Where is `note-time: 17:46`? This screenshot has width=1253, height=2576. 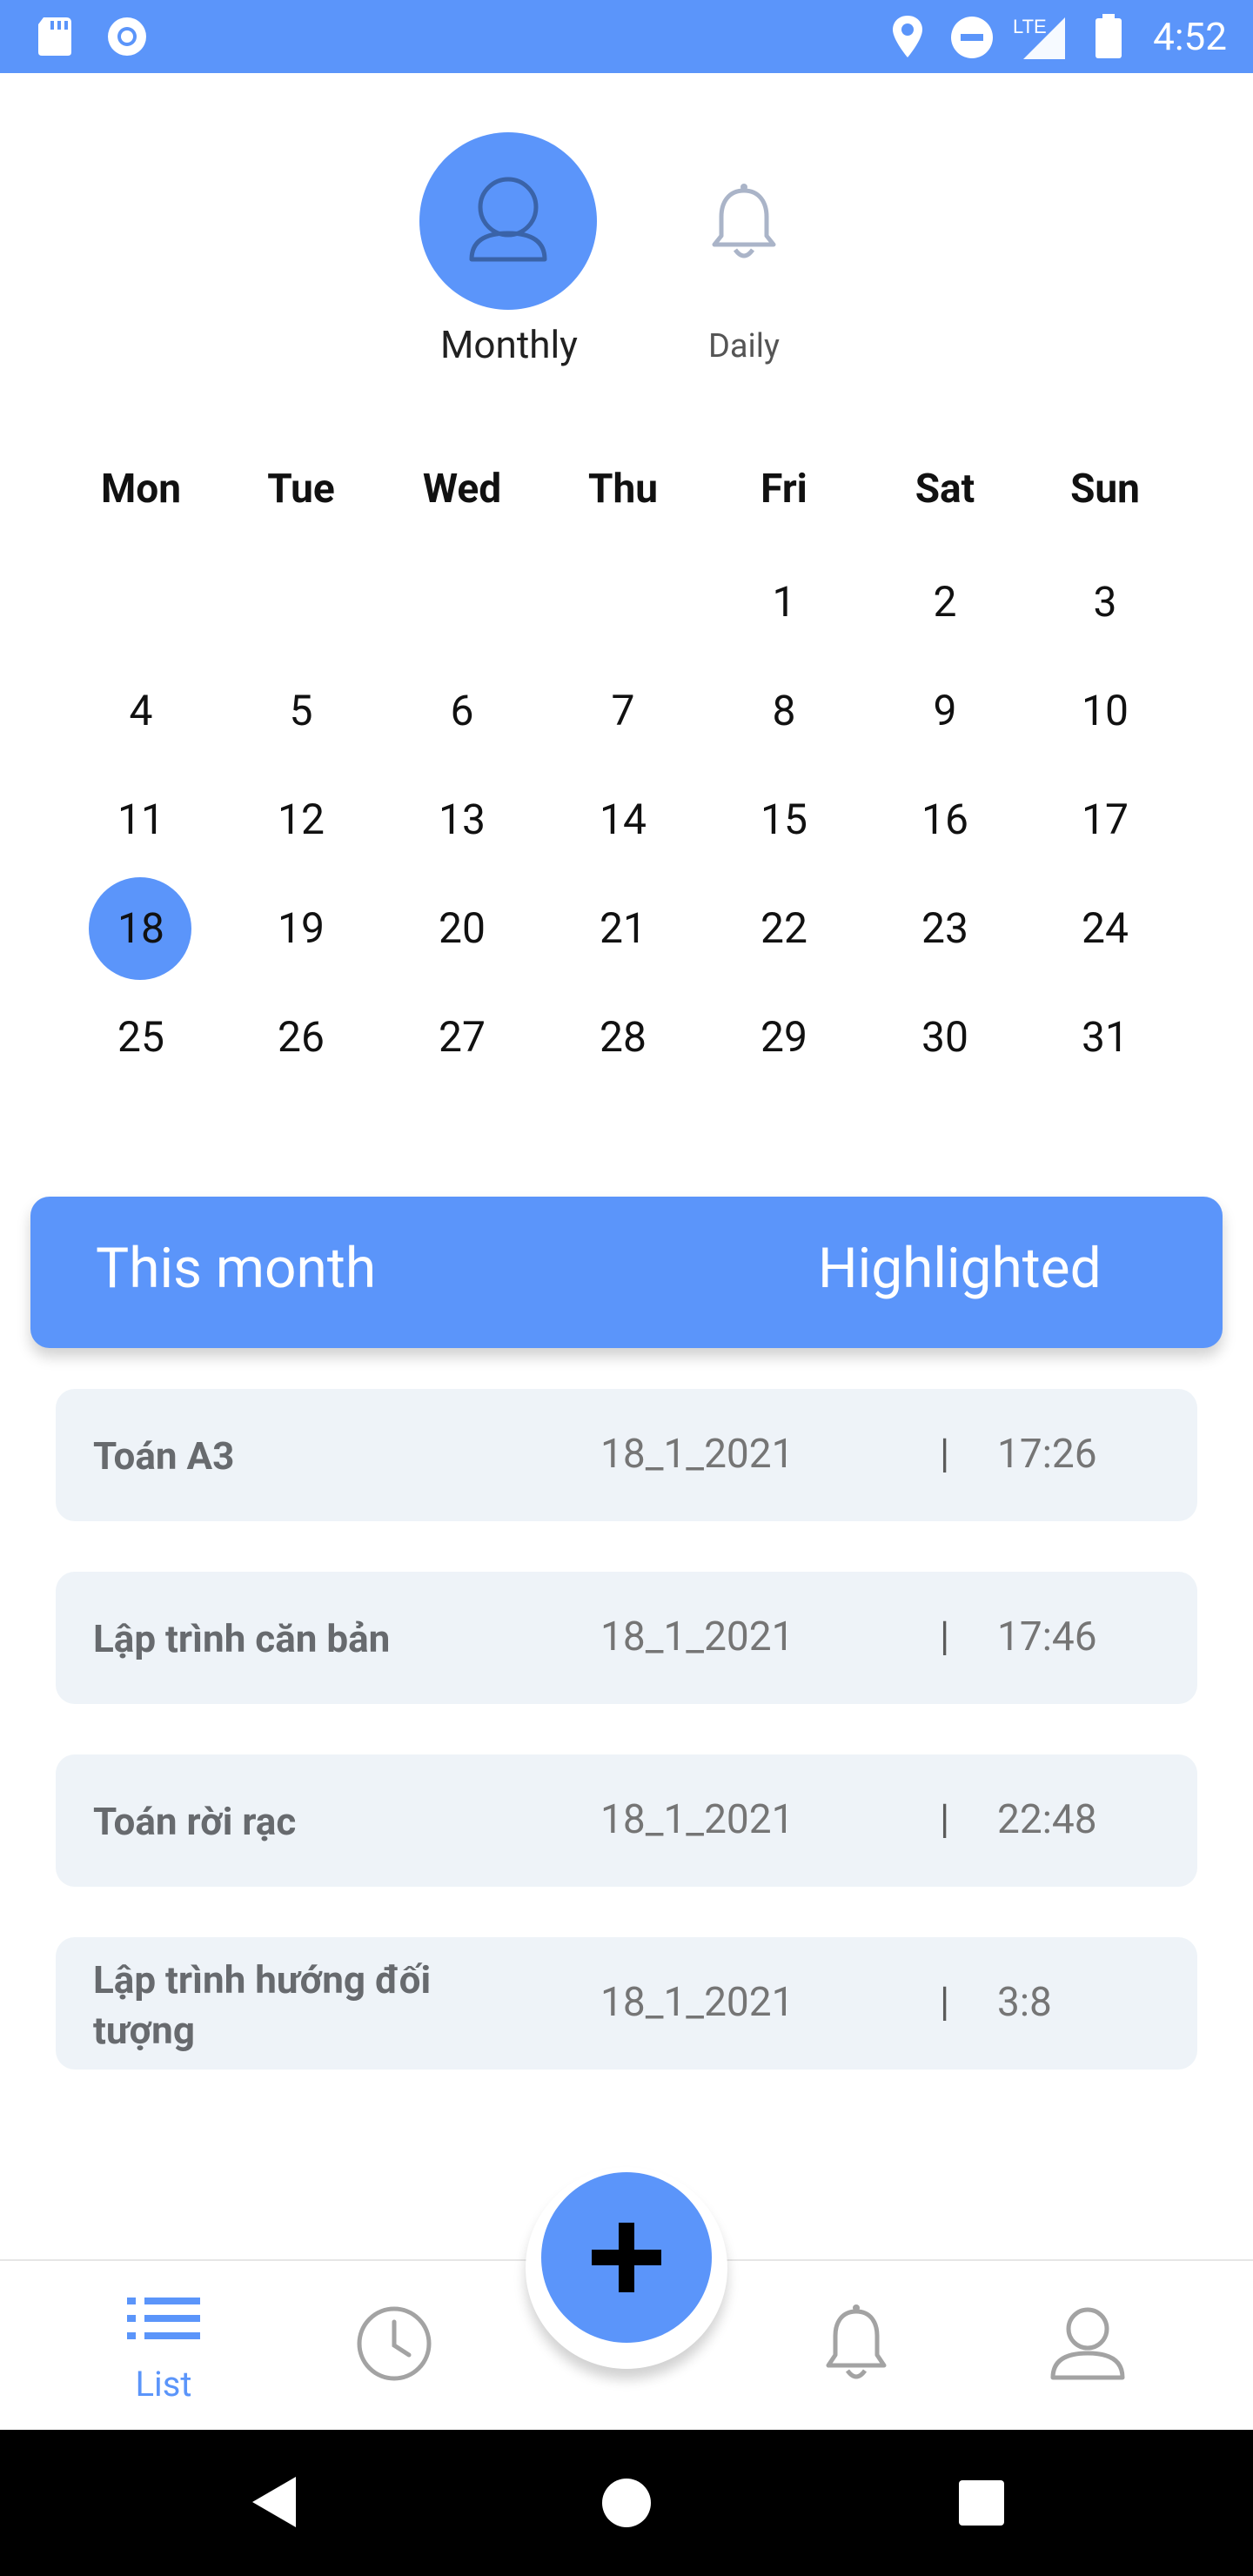
note-time: 17:46 is located at coordinates (1047, 1636).